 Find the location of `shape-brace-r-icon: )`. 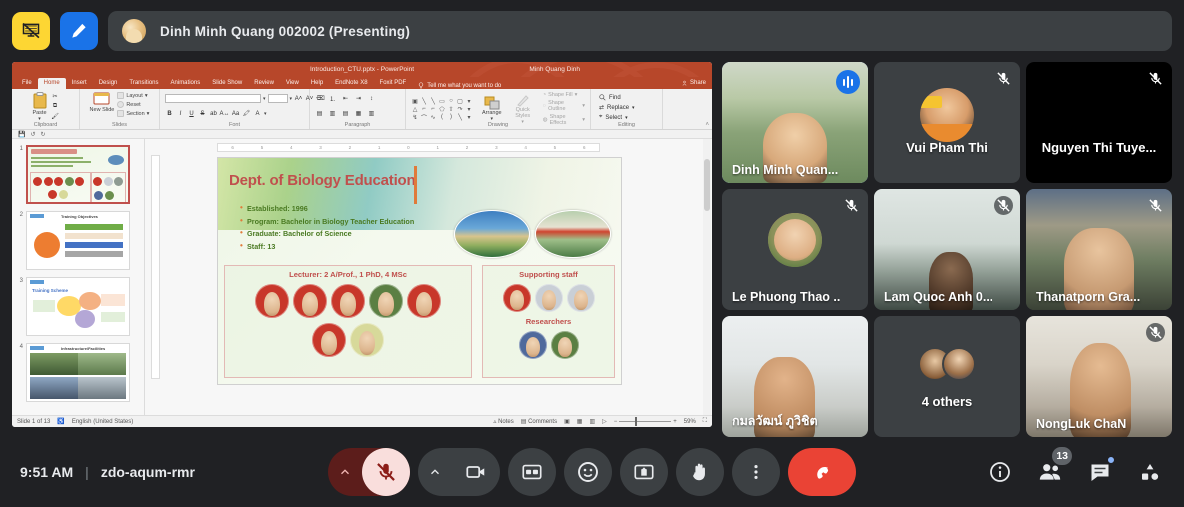

shape-brace-r-icon: ) is located at coordinates (451, 117).